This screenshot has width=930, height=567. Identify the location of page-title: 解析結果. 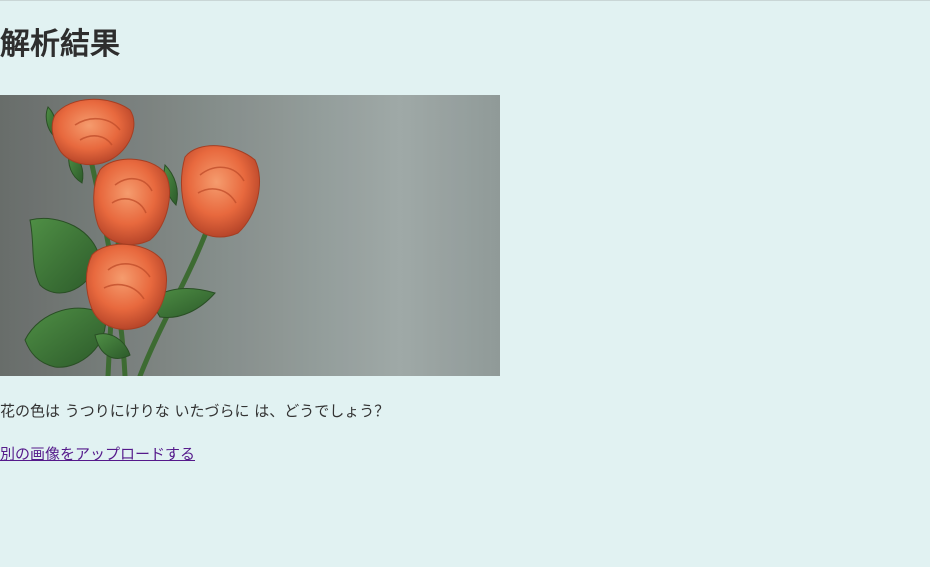
(60, 44).